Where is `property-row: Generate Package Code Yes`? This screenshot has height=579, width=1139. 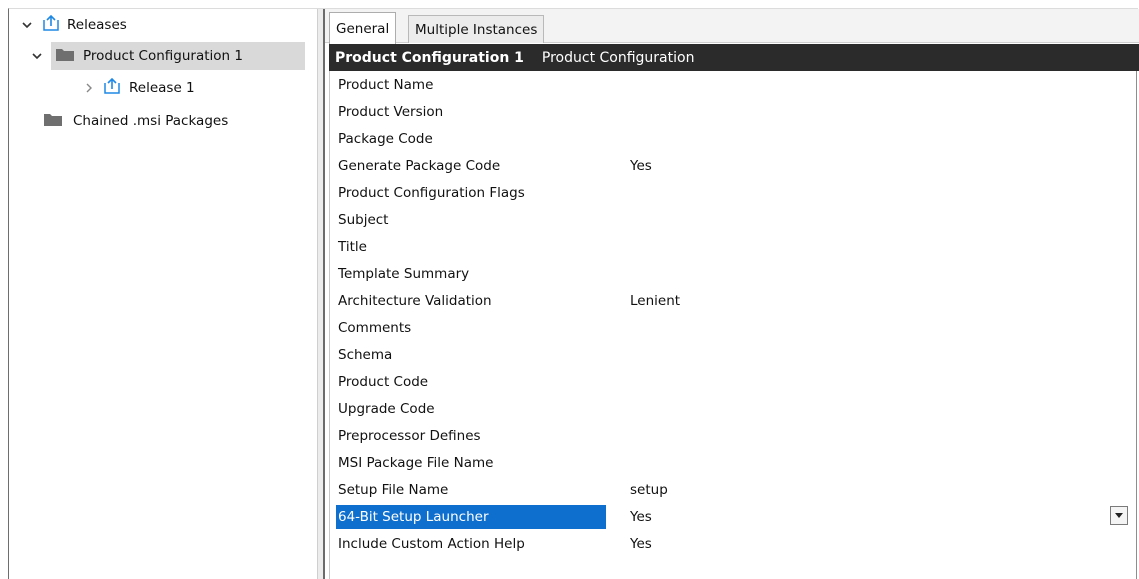
property-row: Generate Package Code Yes is located at coordinates (733, 165).